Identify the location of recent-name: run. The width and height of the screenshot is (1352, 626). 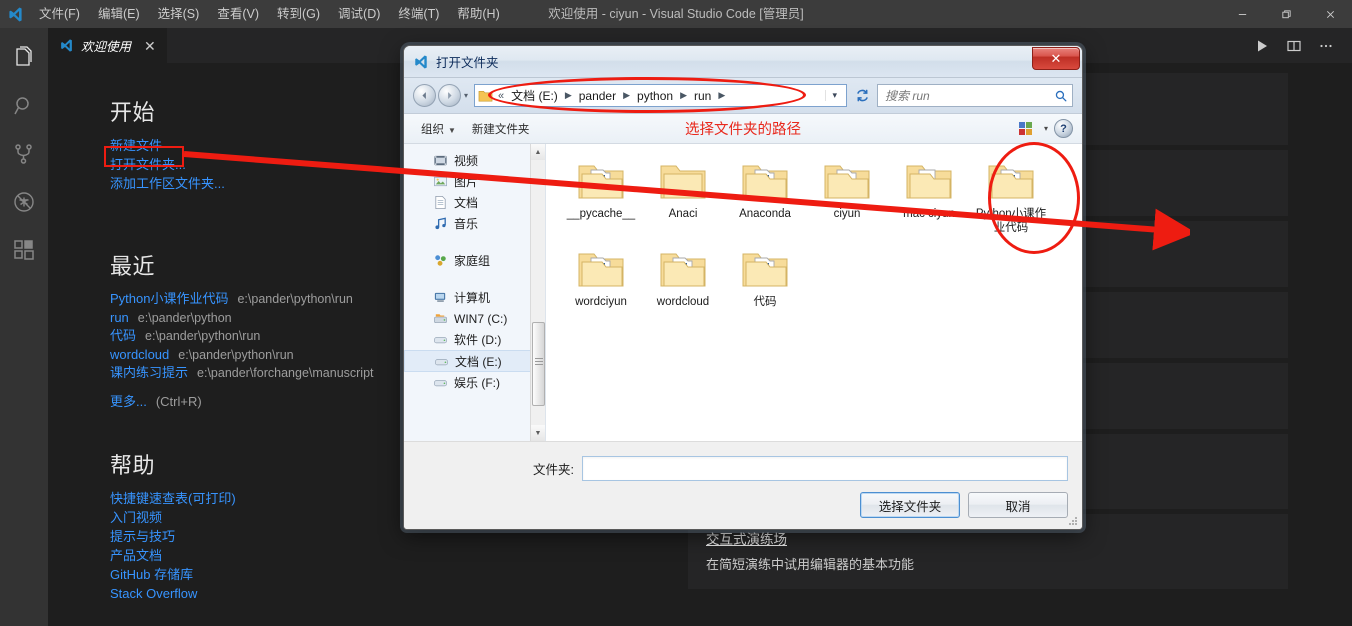
(119, 317).